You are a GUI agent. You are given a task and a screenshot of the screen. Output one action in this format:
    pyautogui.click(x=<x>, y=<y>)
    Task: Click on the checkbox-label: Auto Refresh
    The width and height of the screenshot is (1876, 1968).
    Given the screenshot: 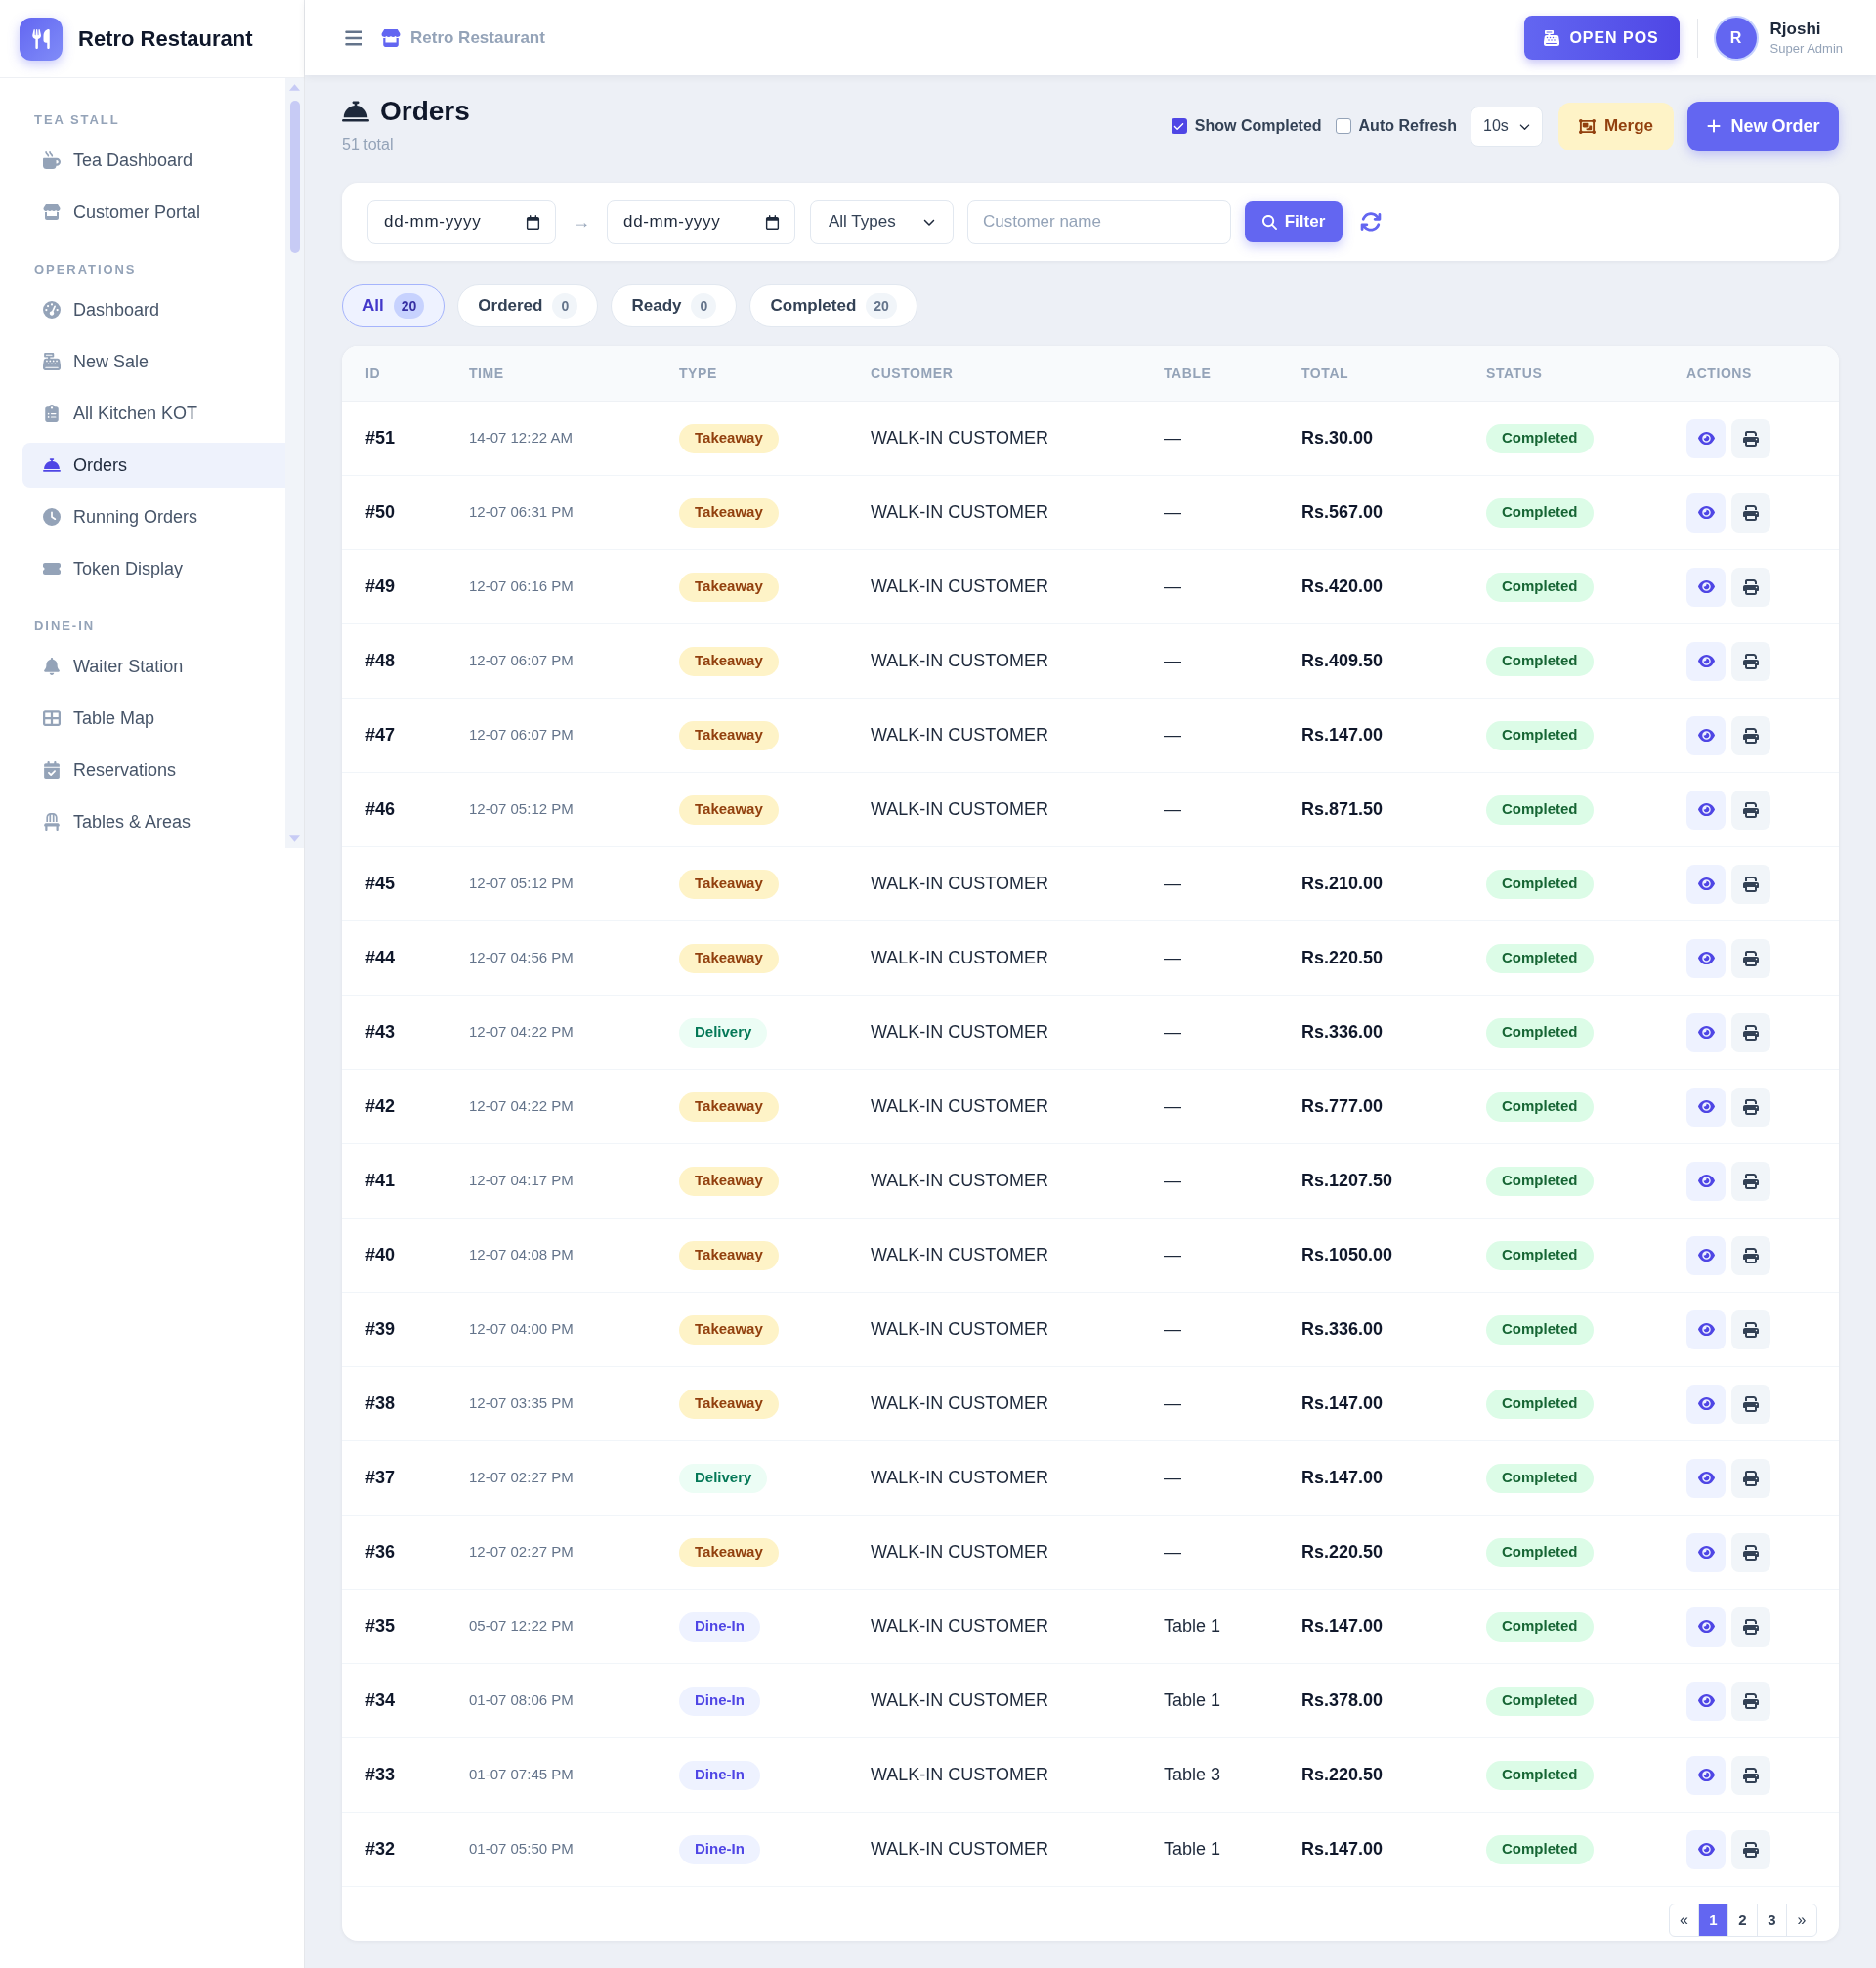 What is the action you would take?
    pyautogui.click(x=1407, y=126)
    